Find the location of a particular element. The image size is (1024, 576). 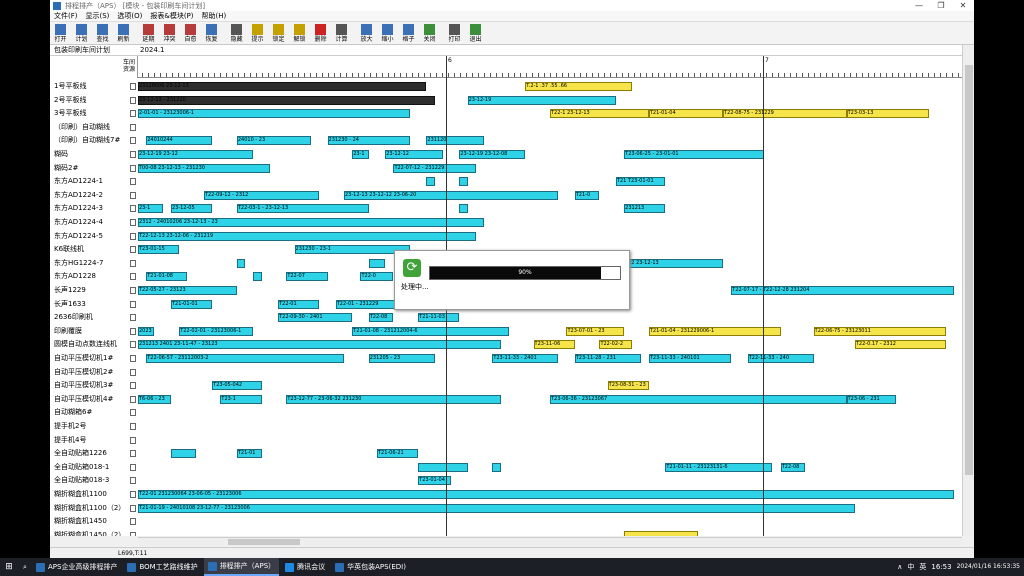

task-bar: T21-11-03 is located at coordinates (439, 318).